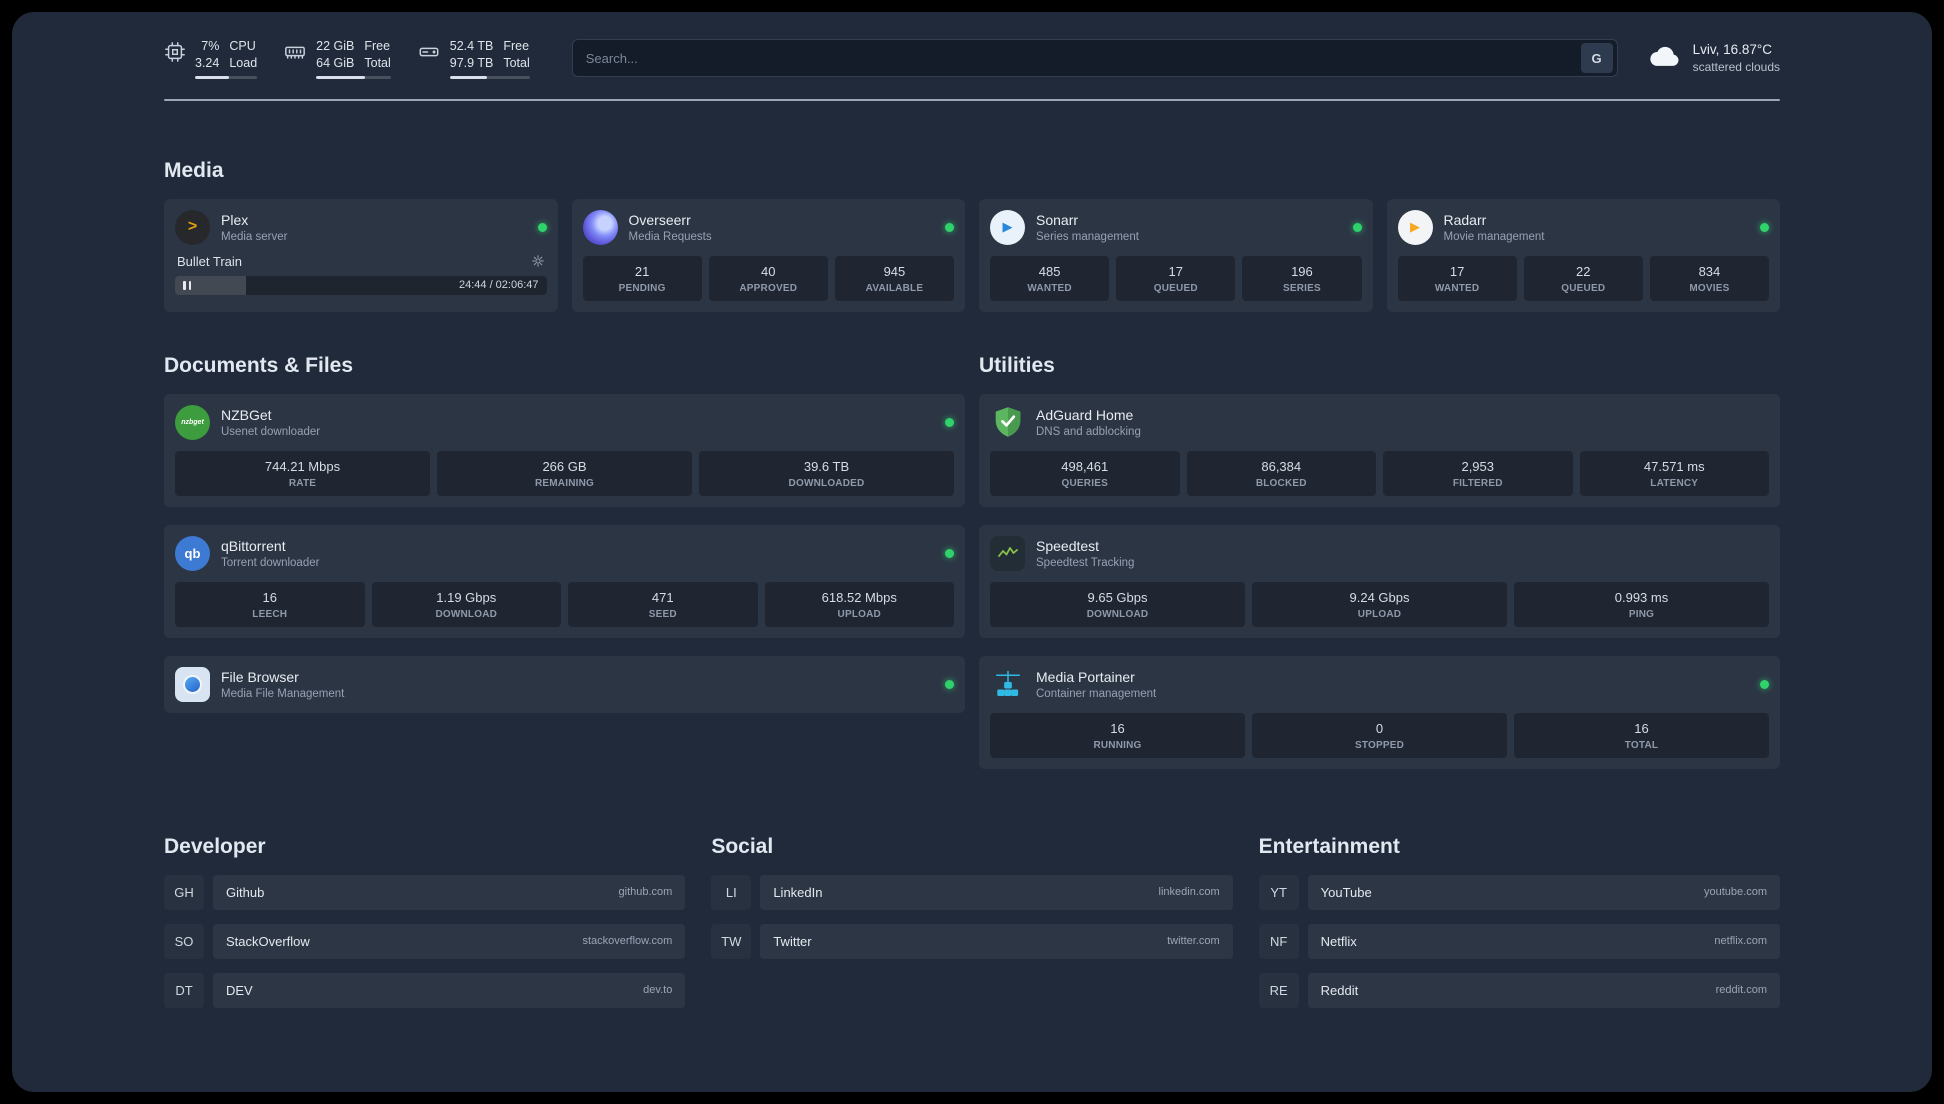  I want to click on topbar-divider, so click(972, 99).